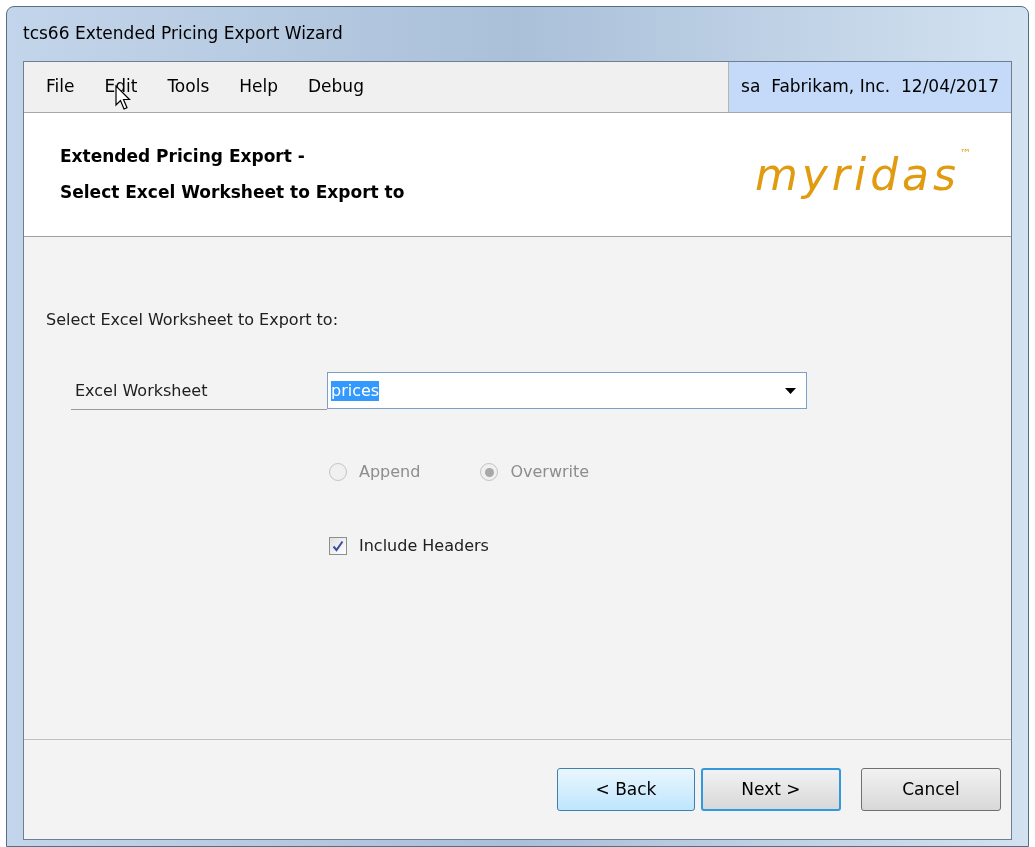  What do you see at coordinates (869, 87) in the screenshot?
I see `session-info: sa Fabrikam, Inc. 12/04/2017` at bounding box center [869, 87].